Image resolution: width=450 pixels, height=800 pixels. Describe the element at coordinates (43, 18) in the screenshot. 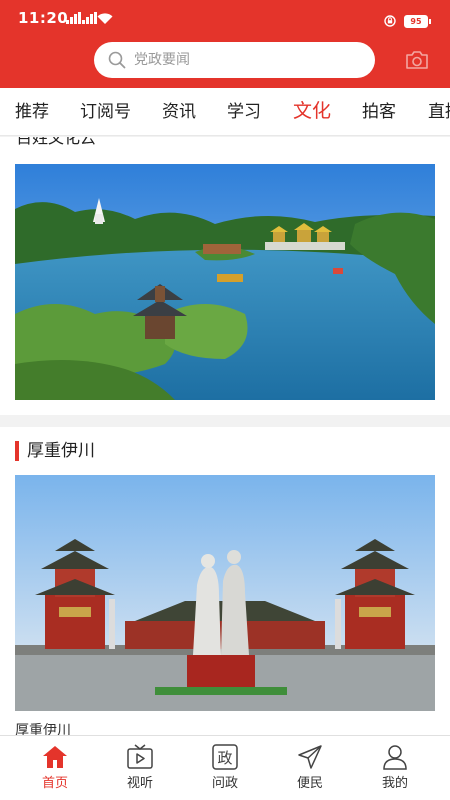

I see `status-time: 11:20` at that location.